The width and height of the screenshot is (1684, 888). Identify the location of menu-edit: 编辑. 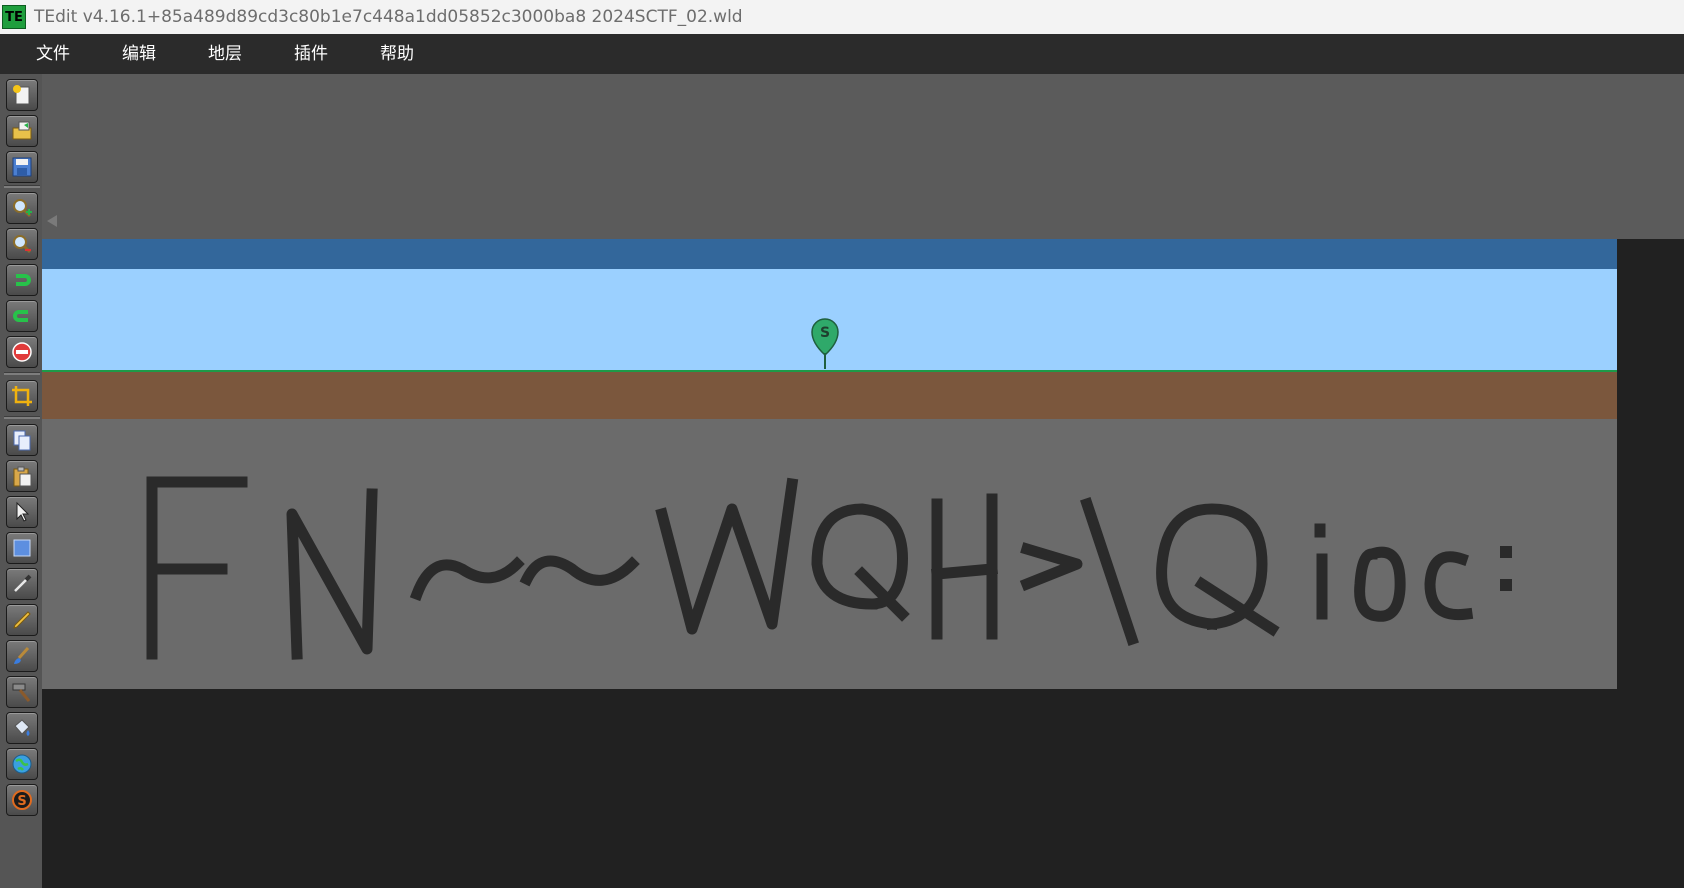
(139, 54).